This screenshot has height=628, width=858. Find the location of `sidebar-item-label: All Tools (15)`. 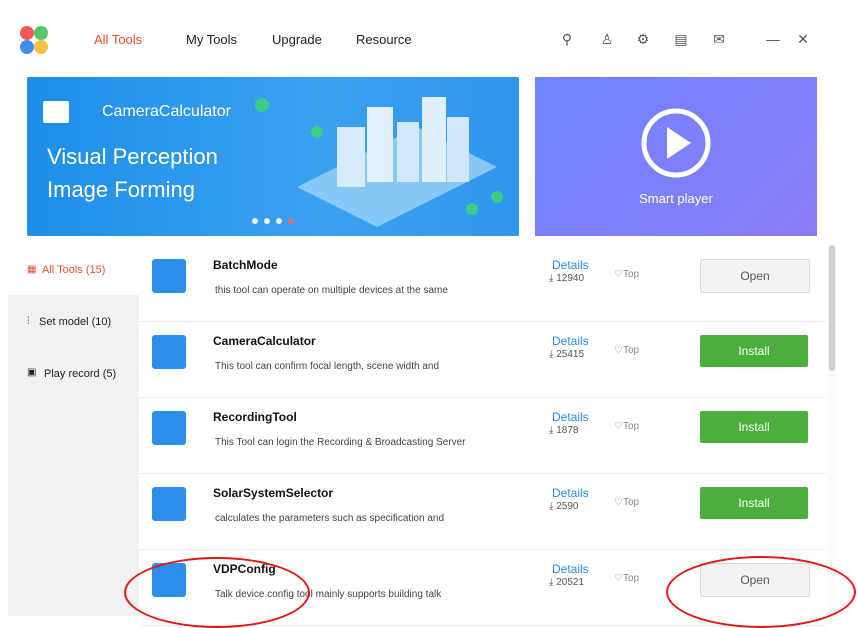

sidebar-item-label: All Tools (15) is located at coordinates (74, 270).